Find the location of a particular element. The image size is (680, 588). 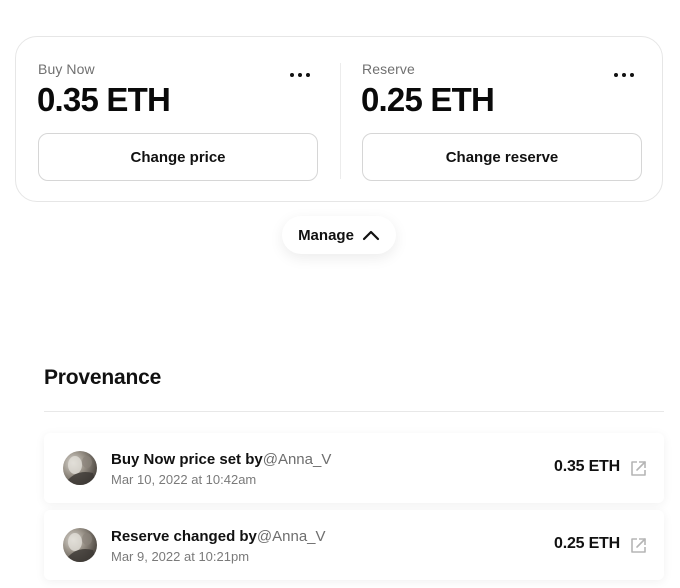

event-amount: 0.25 ETH is located at coordinates (587, 543).